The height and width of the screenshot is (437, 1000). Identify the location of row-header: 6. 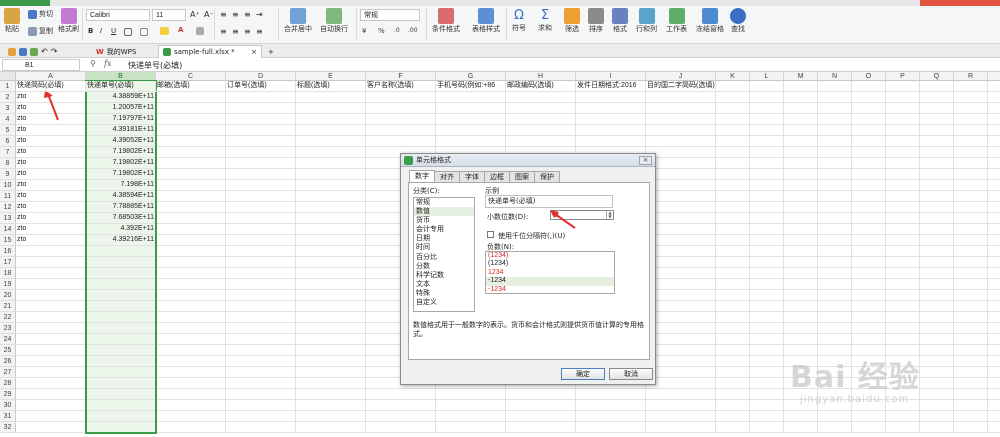
(8, 141).